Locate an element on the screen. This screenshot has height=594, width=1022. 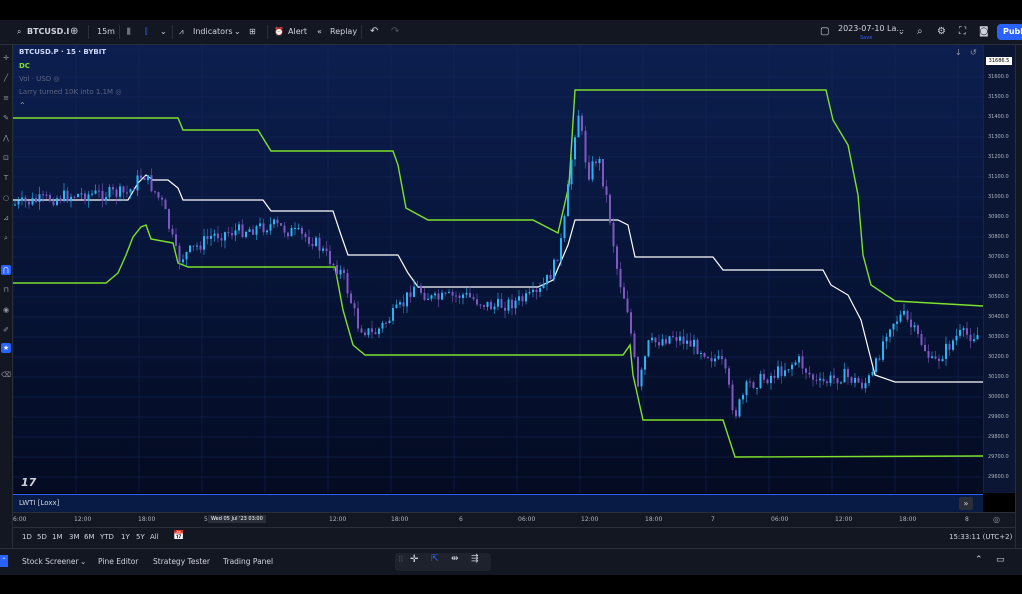
range-all: All is located at coordinates (154, 537).